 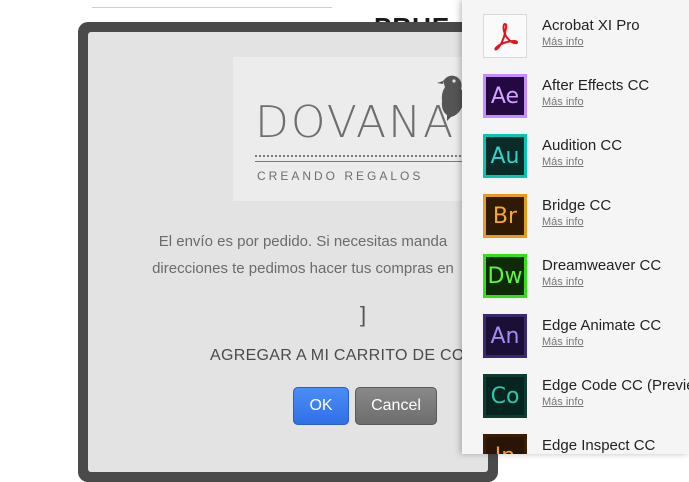 I want to click on app-name: Edge Code CC (Preview, so click(x=615, y=385).